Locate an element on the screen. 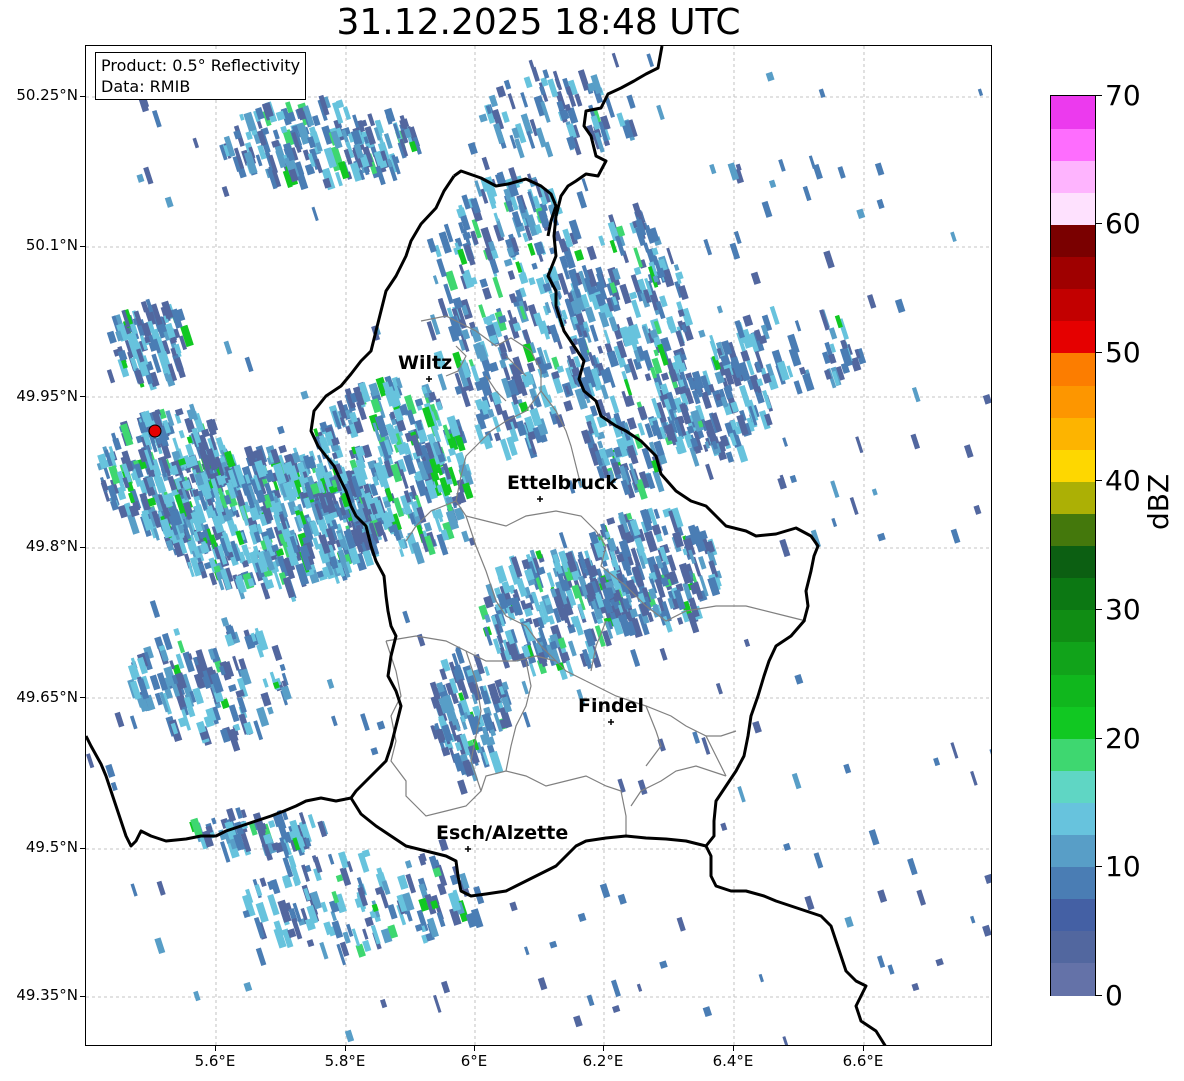  product-info-box: Product: 0.5° Reflectivity Data: RMIB is located at coordinates (201, 76).